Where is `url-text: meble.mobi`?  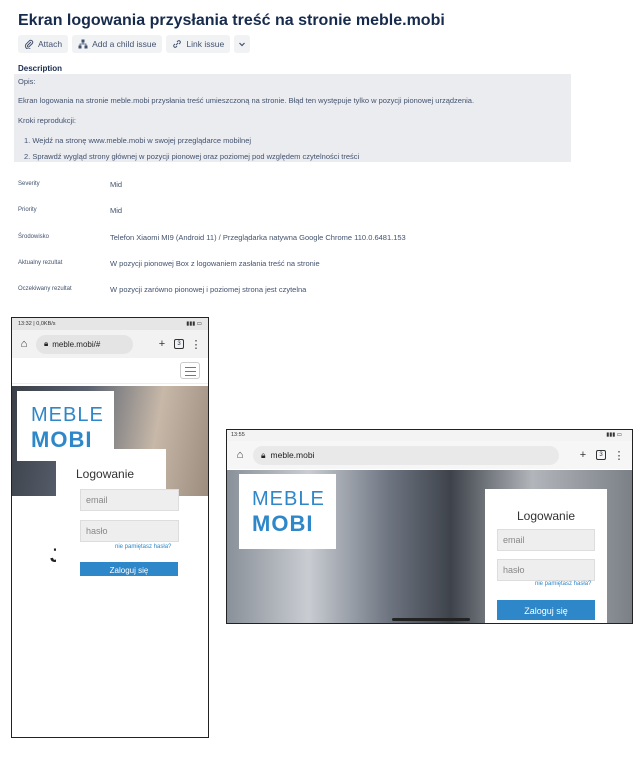 url-text: meble.mobi is located at coordinates (292, 455).